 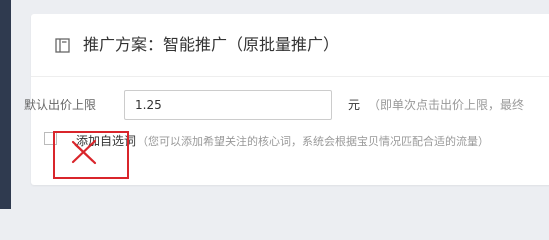 What do you see at coordinates (228, 105) in the screenshot?
I see `default-bid-input` at bounding box center [228, 105].